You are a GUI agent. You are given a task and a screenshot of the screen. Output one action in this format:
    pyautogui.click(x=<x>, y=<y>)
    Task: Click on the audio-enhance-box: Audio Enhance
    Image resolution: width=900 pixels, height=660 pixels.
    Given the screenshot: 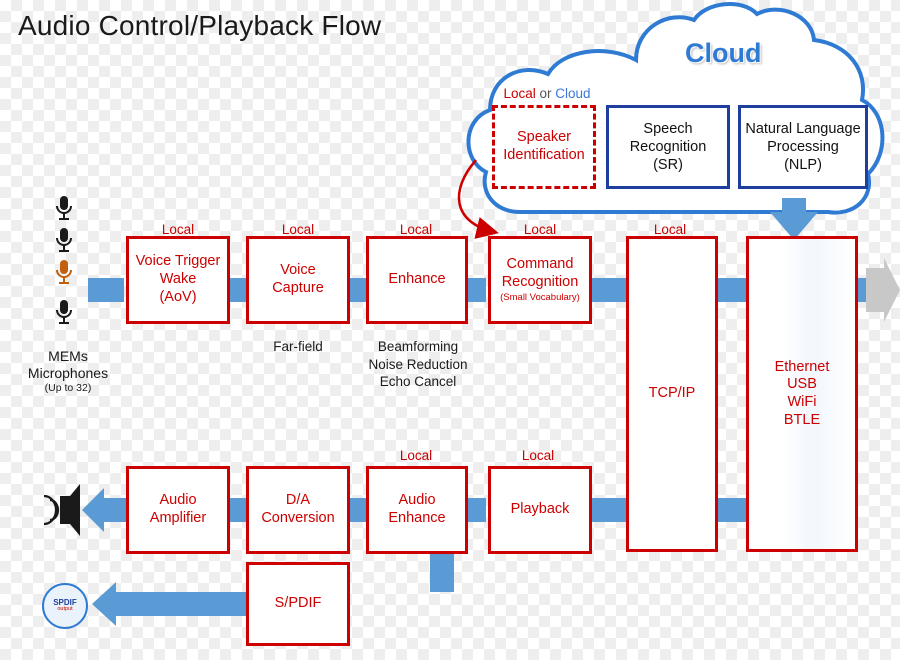 What is the action you would take?
    pyautogui.click(x=417, y=510)
    